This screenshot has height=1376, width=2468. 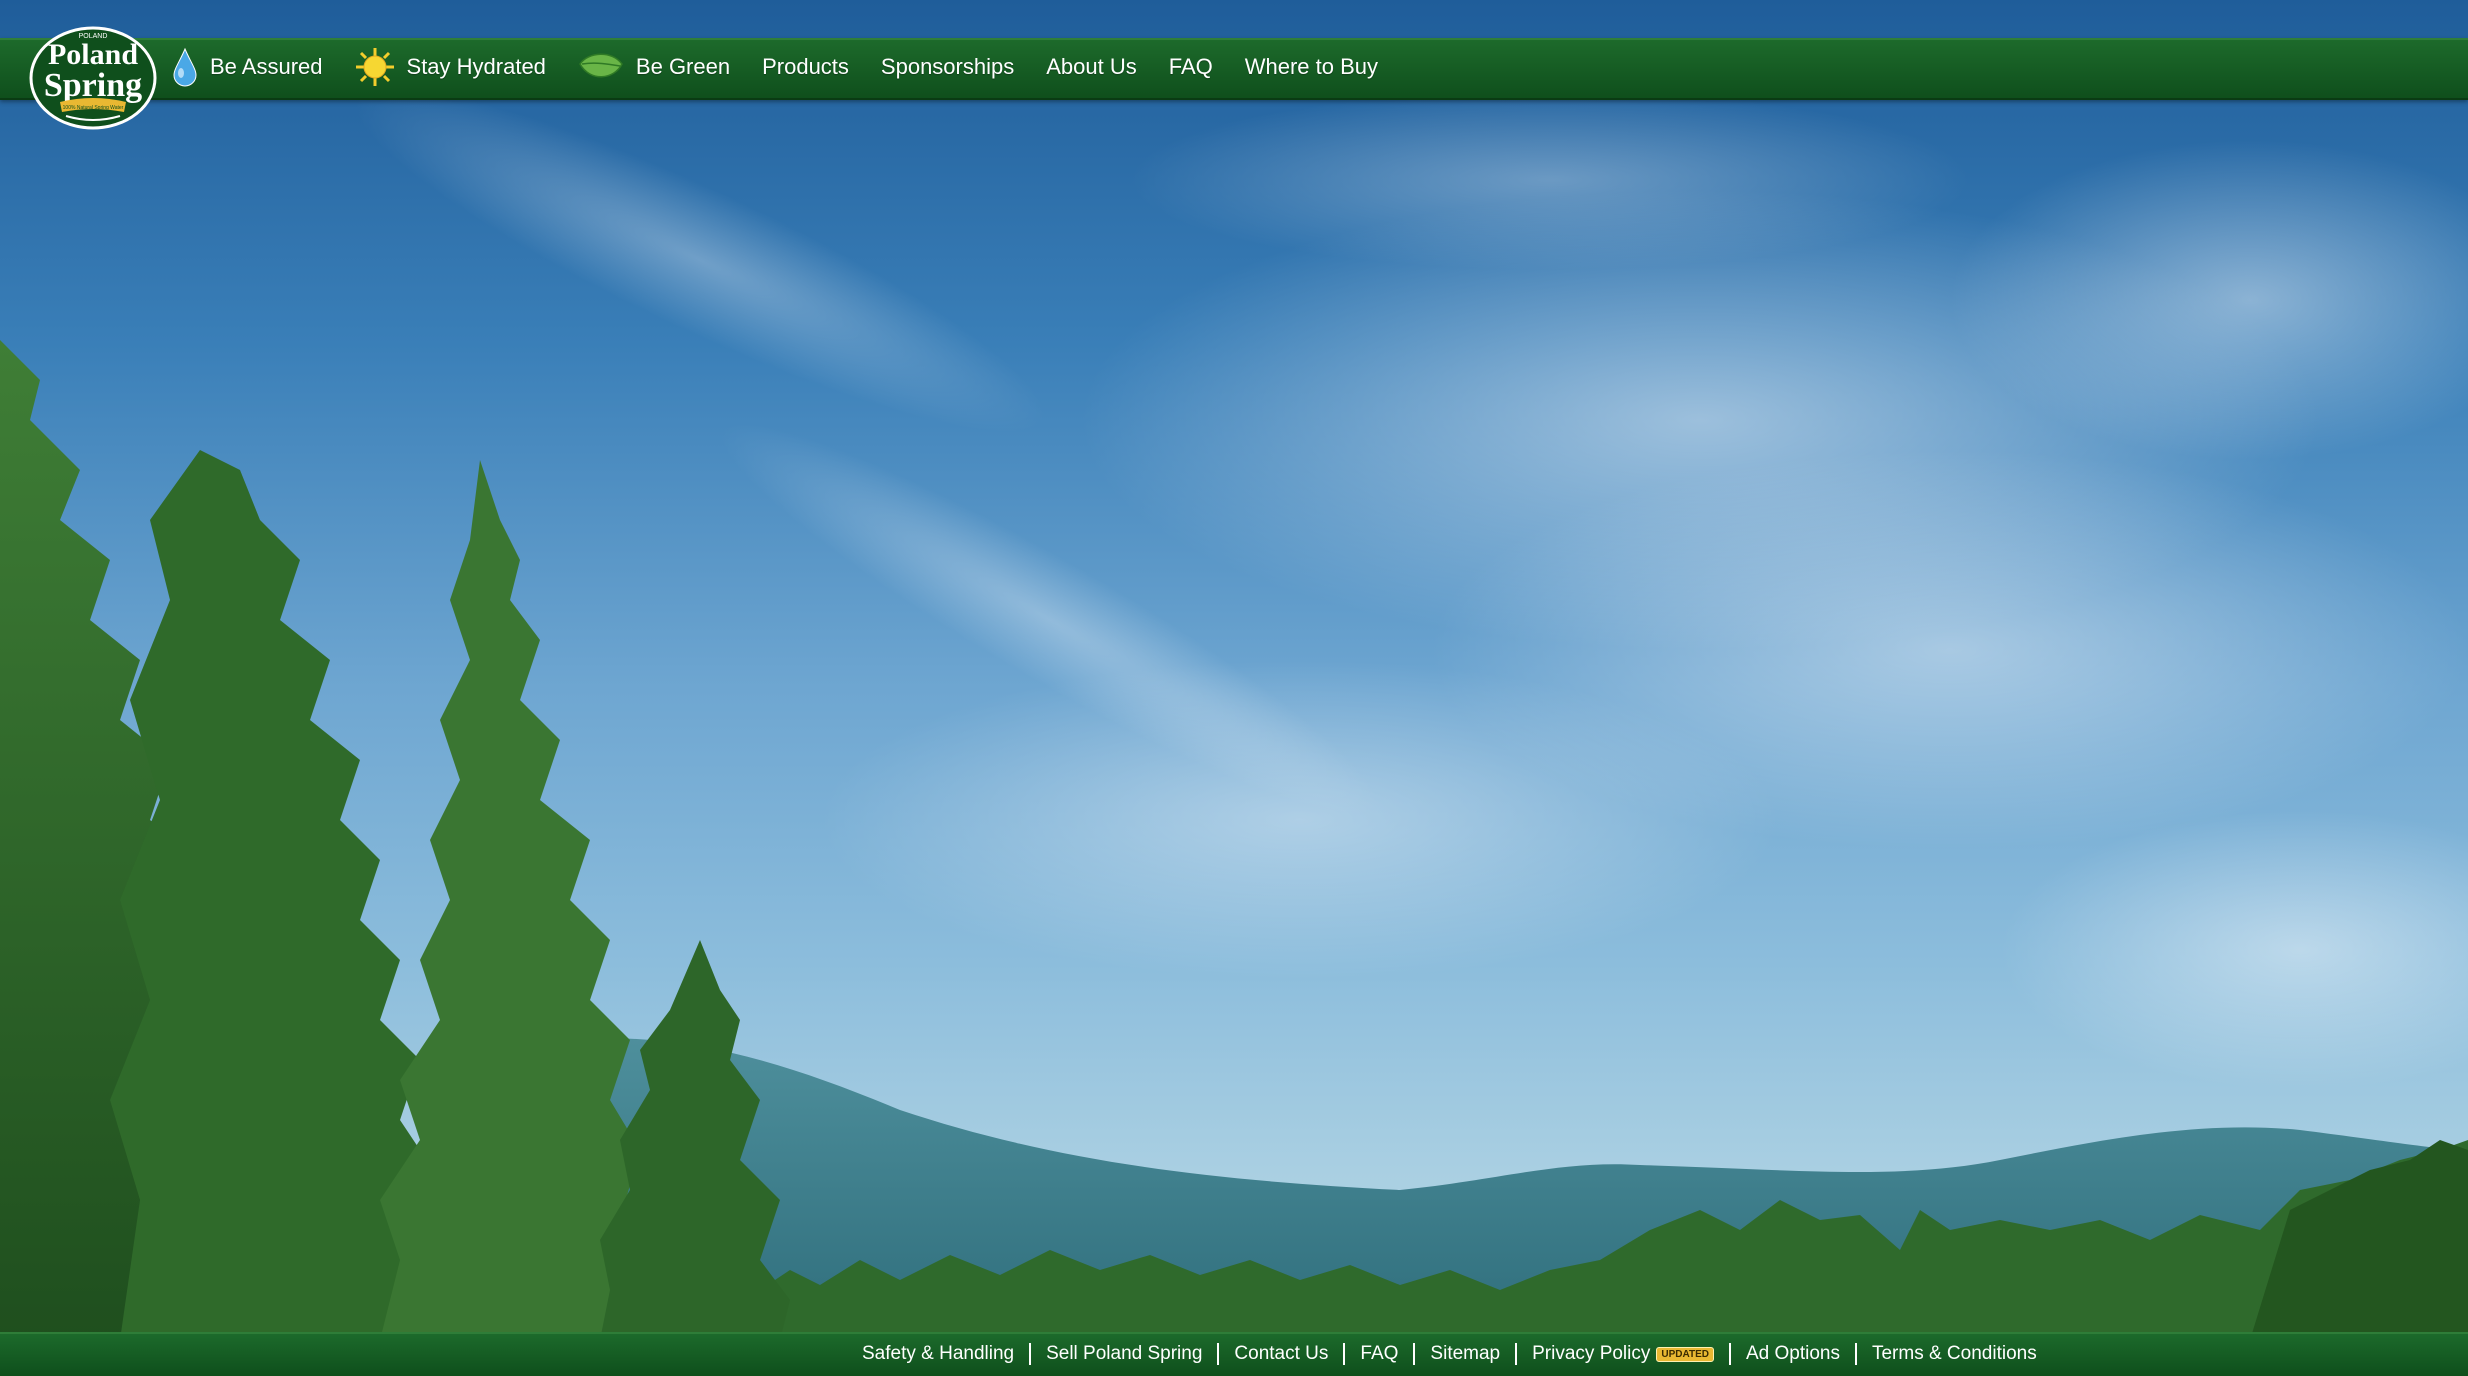 I want to click on footer-link-label: Contact Us, so click(x=1281, y=1353).